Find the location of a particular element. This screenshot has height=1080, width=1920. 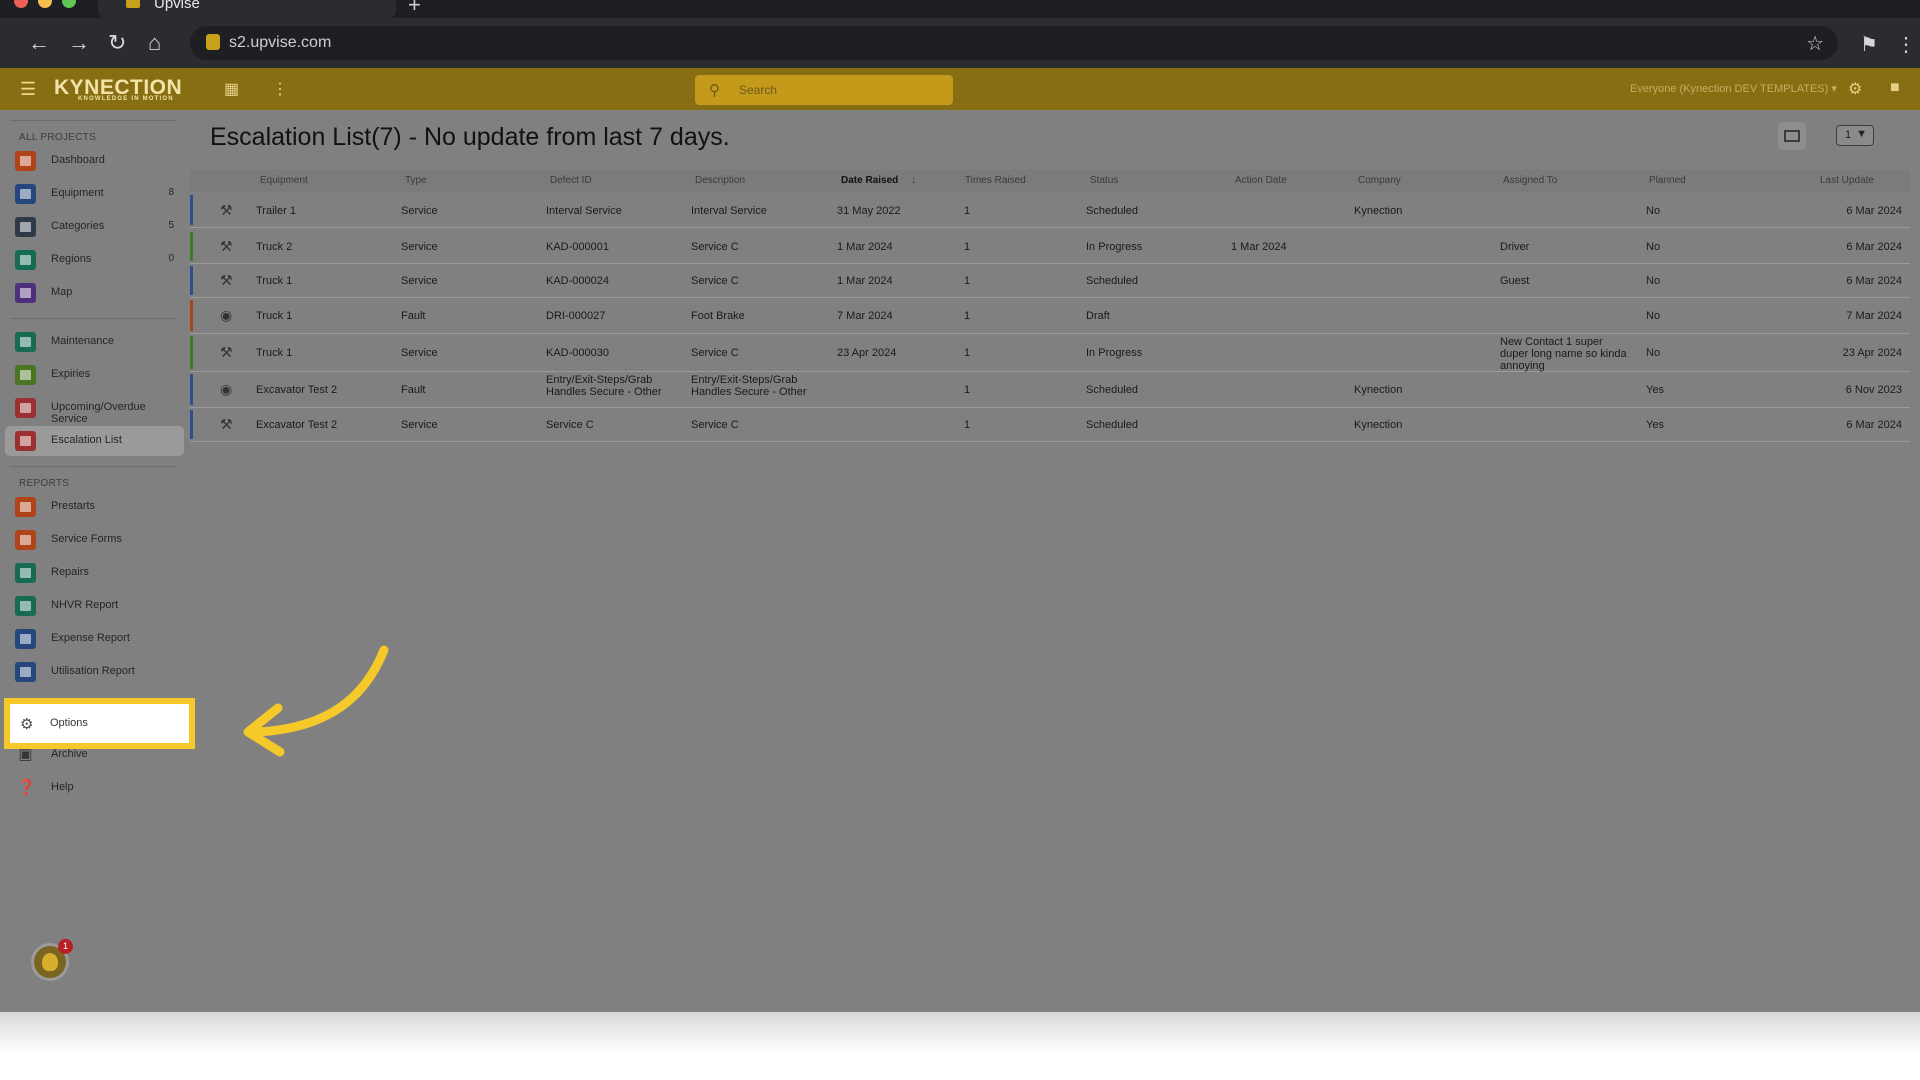

column-header-date-raised: Date Raised is located at coordinates (869, 180).